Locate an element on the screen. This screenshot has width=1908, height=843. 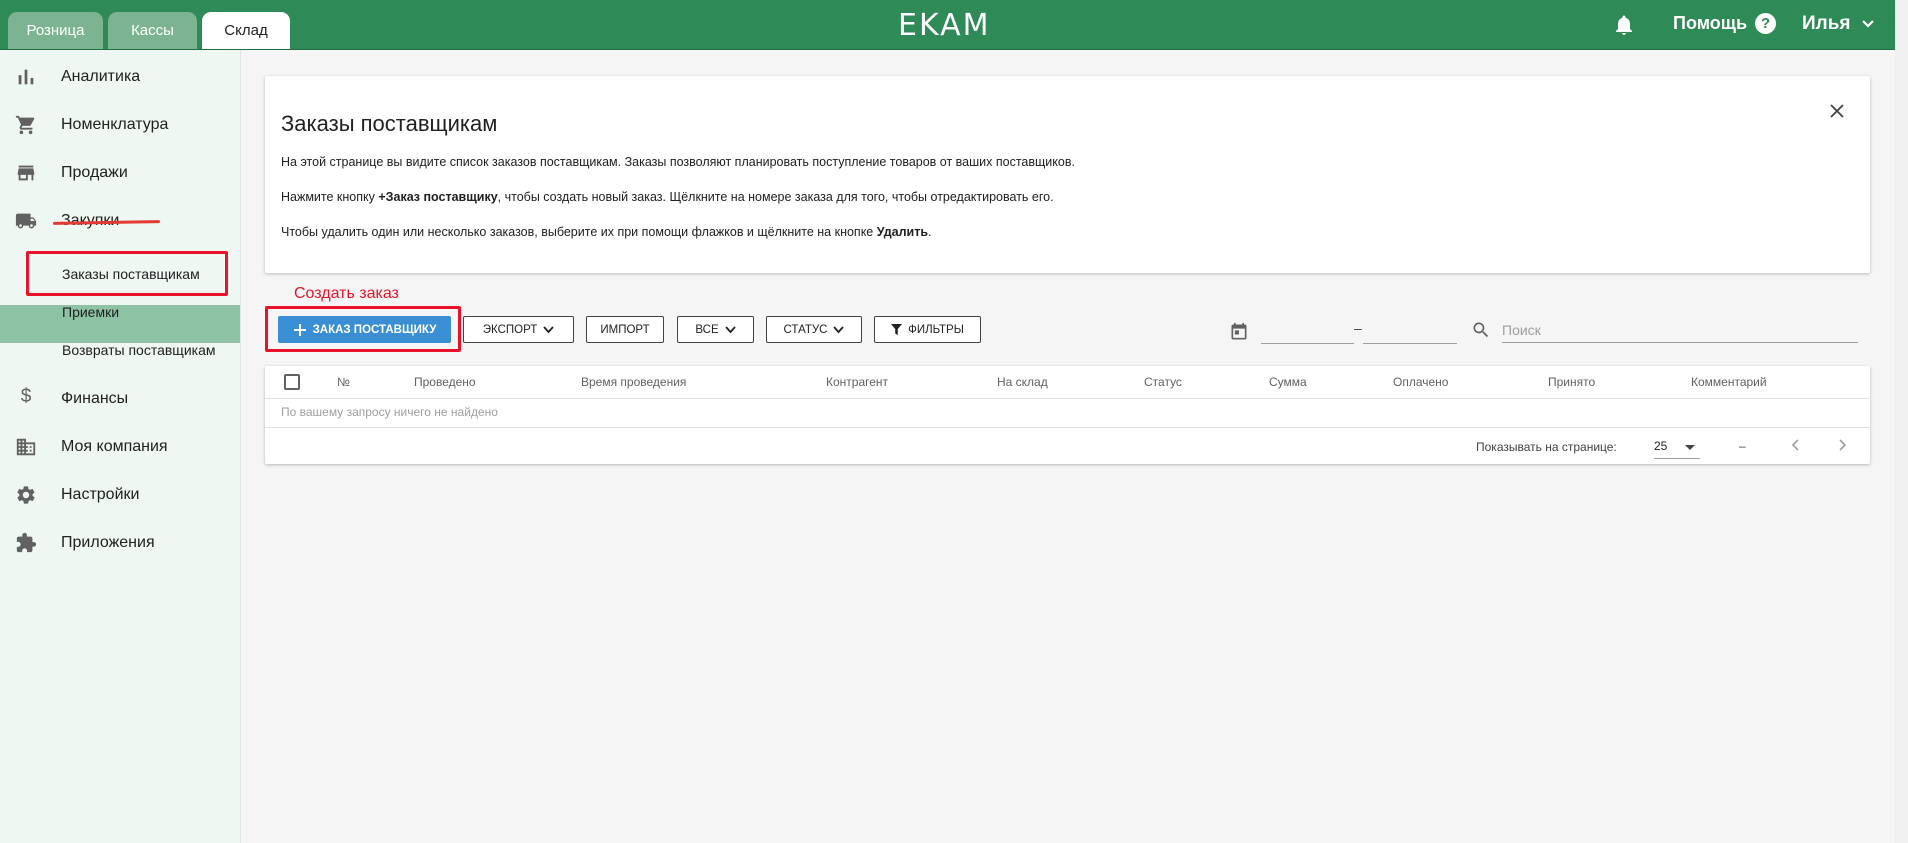
add-supplier-order-button: ЗАКАЗ ПОСТАВЩИКУ is located at coordinates (364, 329).